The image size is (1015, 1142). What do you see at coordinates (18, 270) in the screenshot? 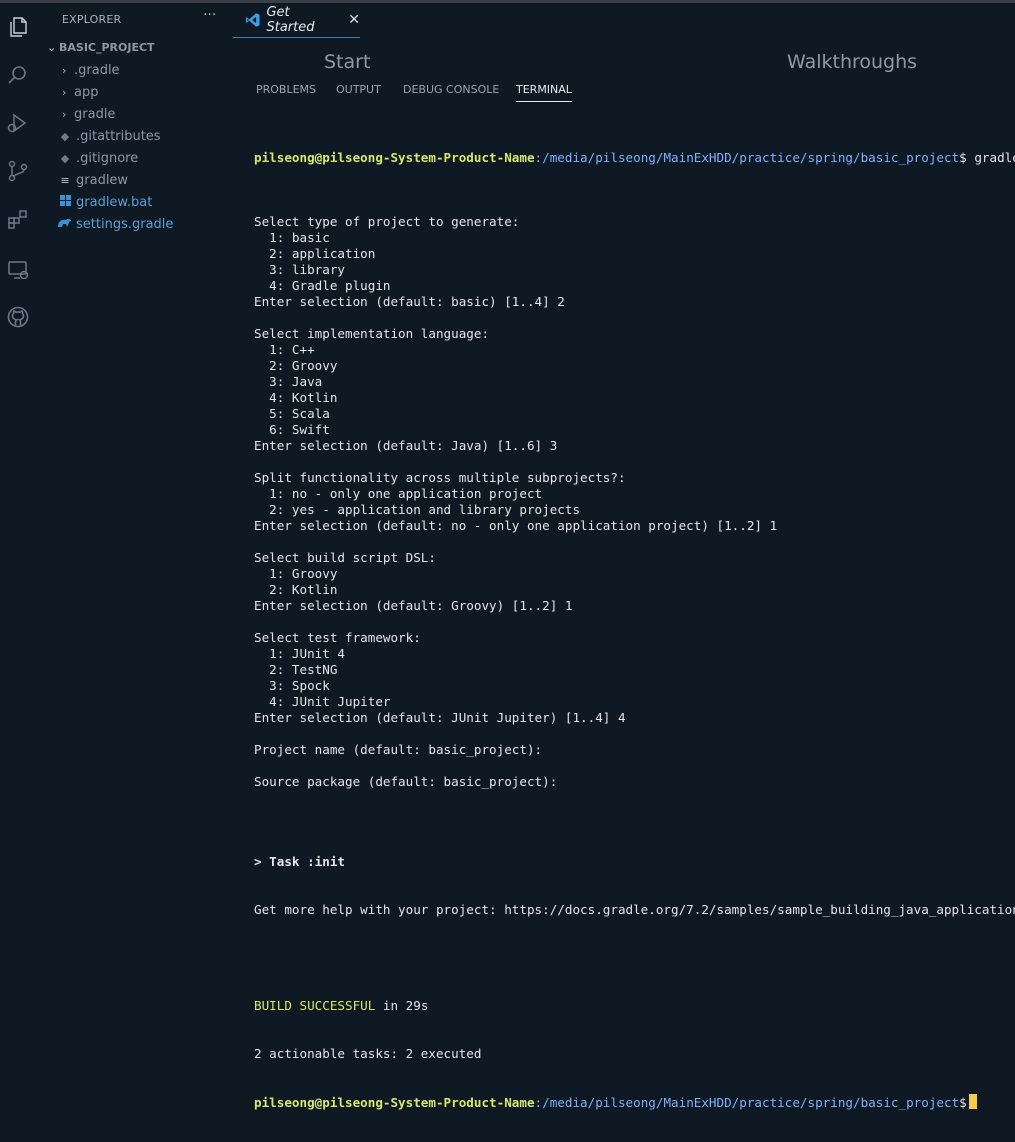
I see `remote-explorer-icon` at bounding box center [18, 270].